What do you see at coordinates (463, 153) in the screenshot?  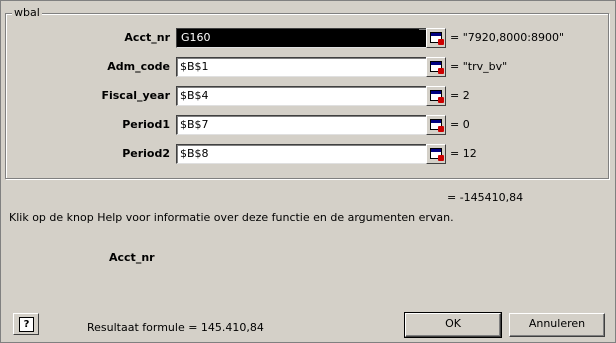 I see `arg-result: = 12` at bounding box center [463, 153].